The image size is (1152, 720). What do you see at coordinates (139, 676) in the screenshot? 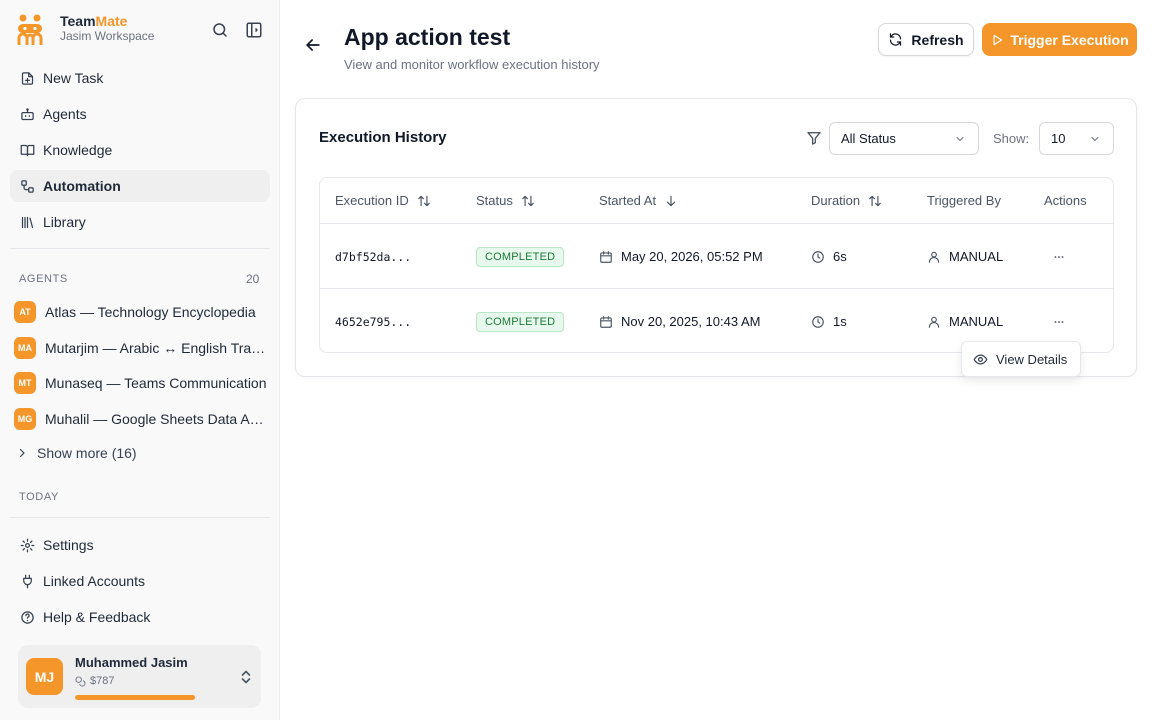
I see `user-menu: MJ Muhammed Jasim $787` at bounding box center [139, 676].